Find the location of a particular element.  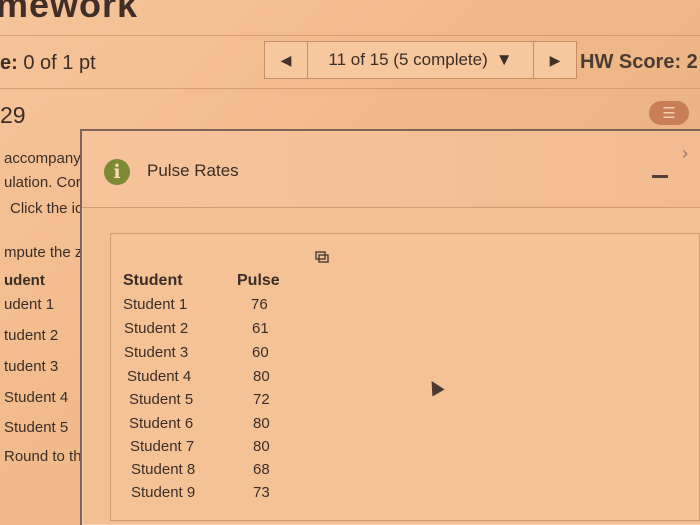

table-row: 60 is located at coordinates (260, 352).